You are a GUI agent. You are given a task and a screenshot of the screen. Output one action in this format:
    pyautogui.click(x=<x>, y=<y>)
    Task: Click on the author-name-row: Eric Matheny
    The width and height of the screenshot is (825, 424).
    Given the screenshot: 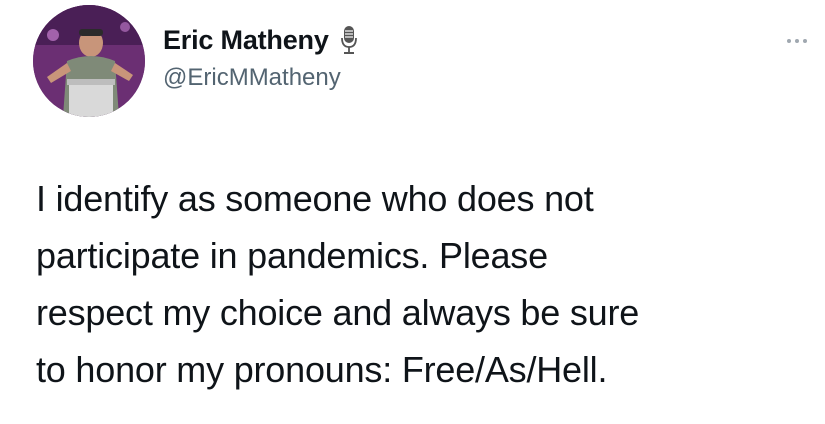 What is the action you would take?
    pyautogui.click(x=261, y=40)
    